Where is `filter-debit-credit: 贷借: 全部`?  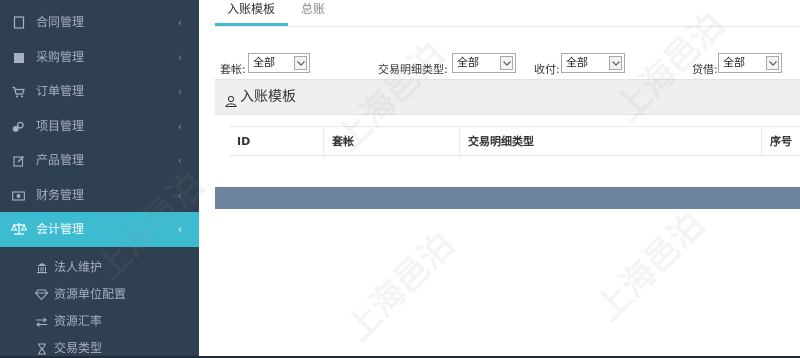 filter-debit-credit: 贷借: 全部 is located at coordinates (738, 65).